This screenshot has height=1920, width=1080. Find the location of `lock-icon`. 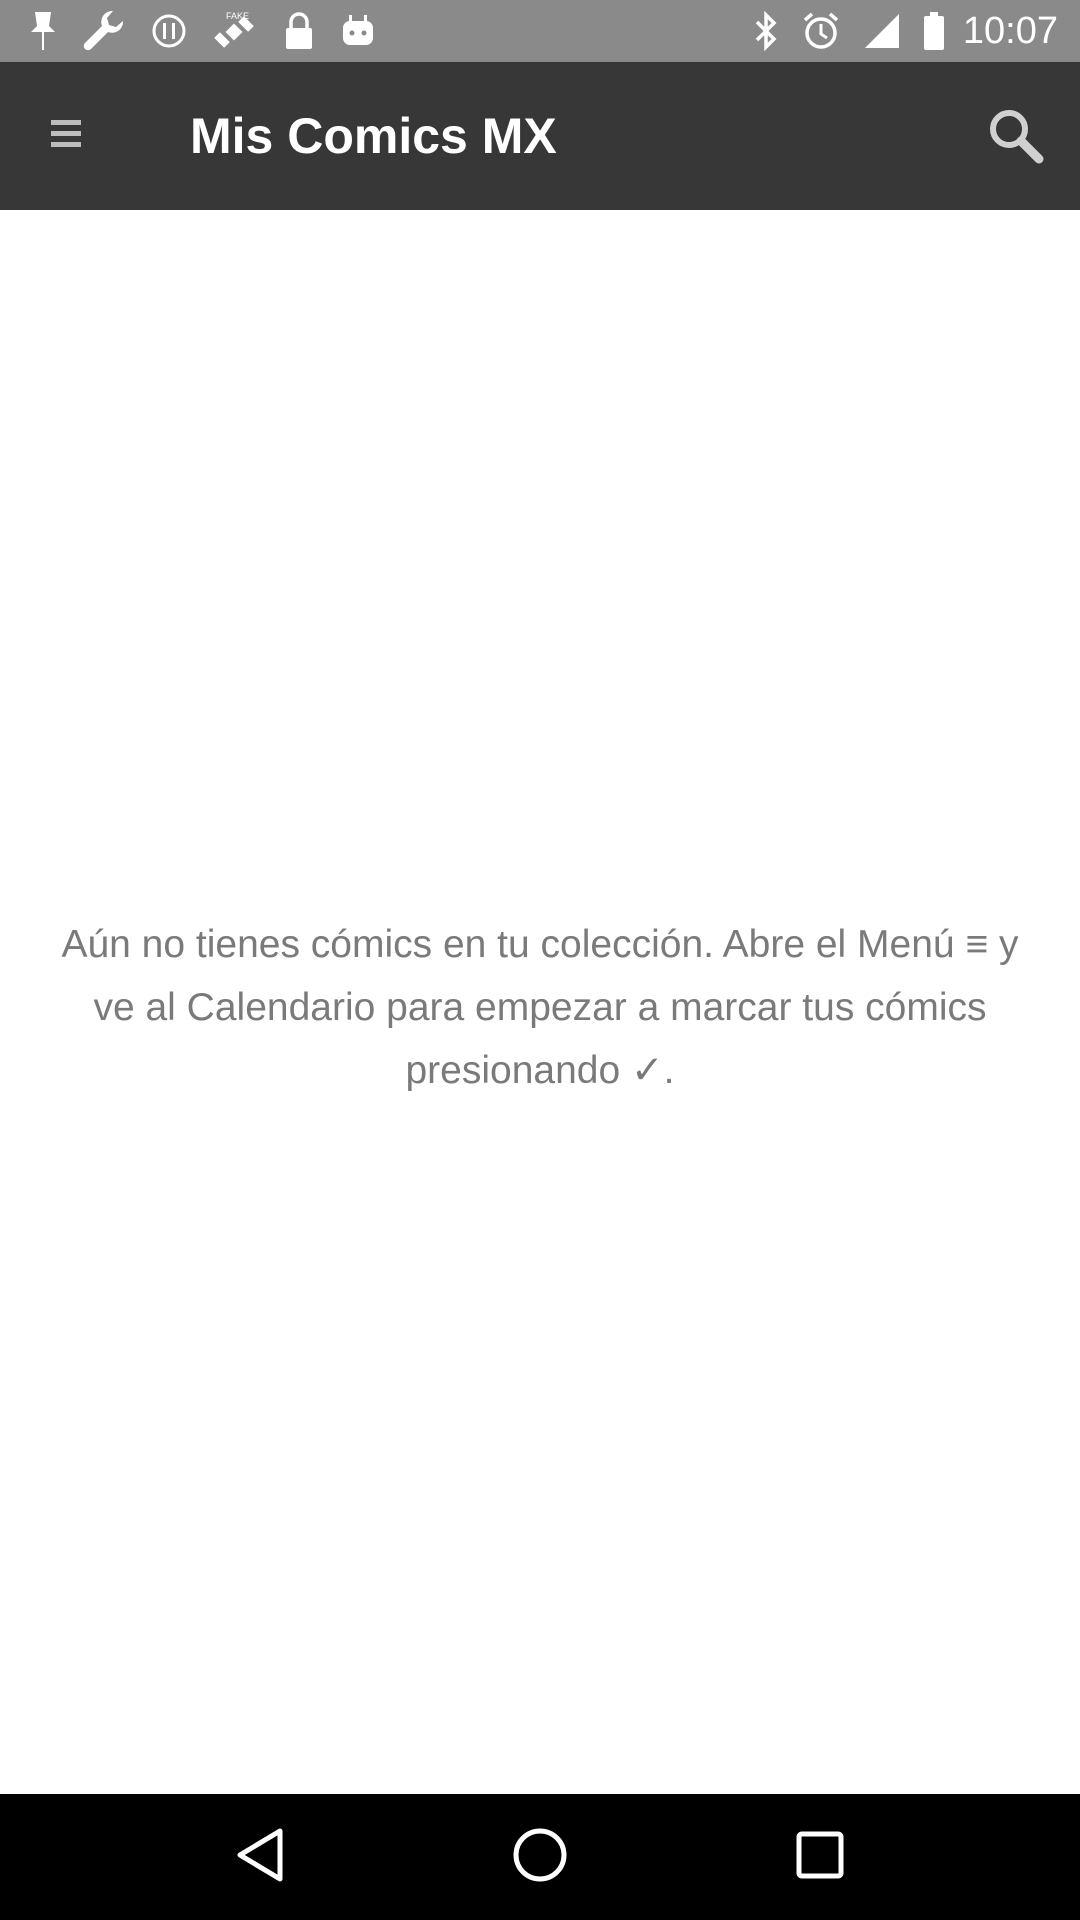

lock-icon is located at coordinates (299, 31).